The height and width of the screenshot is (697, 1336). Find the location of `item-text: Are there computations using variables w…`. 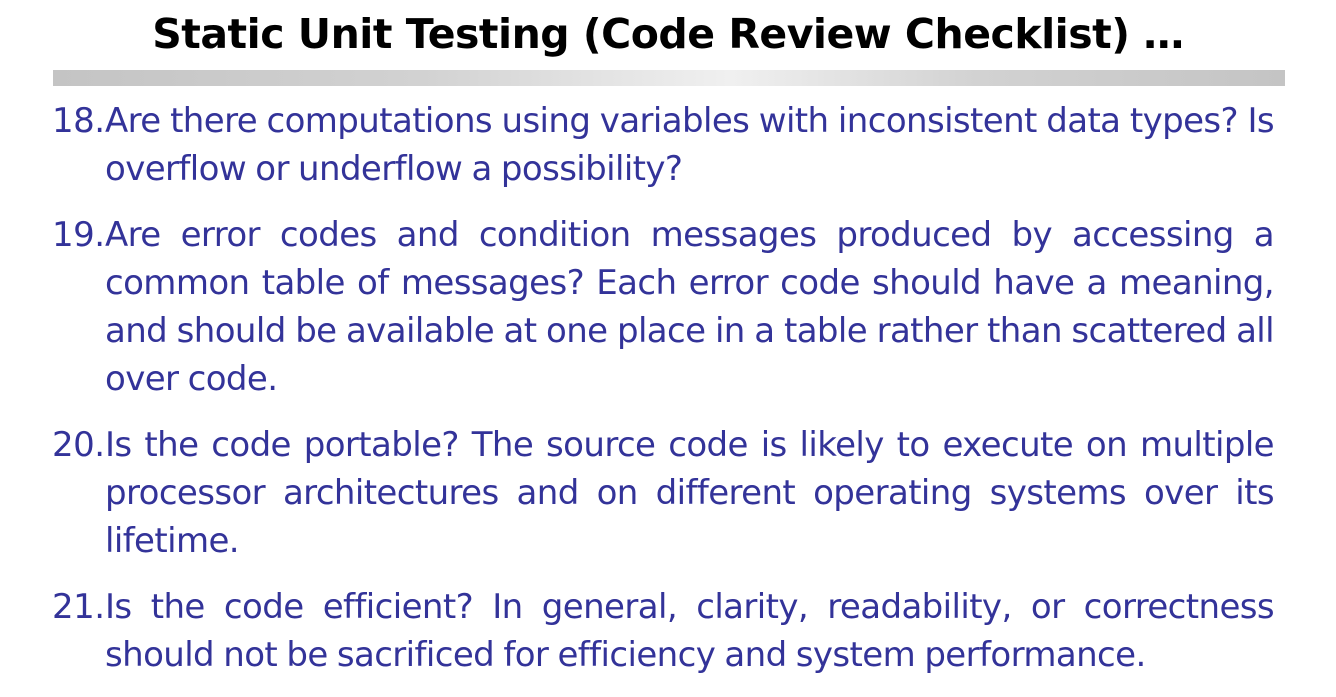

item-text: Are there computations using variables w… is located at coordinates (690, 145).